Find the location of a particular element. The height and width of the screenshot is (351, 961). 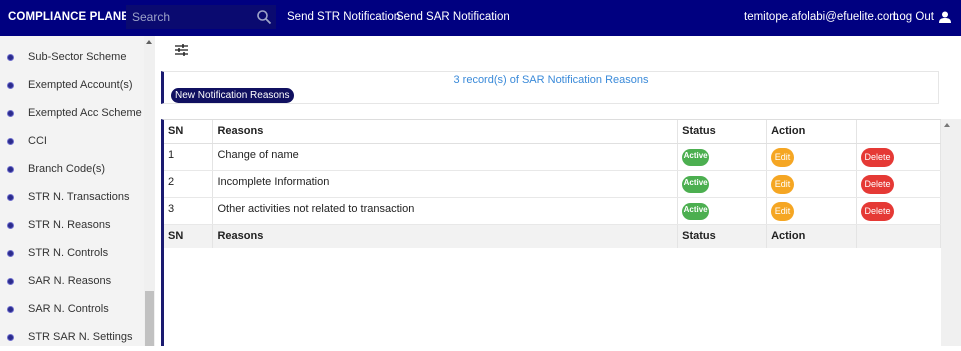

sidebar-item-str-n-reasons: STR N. Reasons is located at coordinates (71, 225).